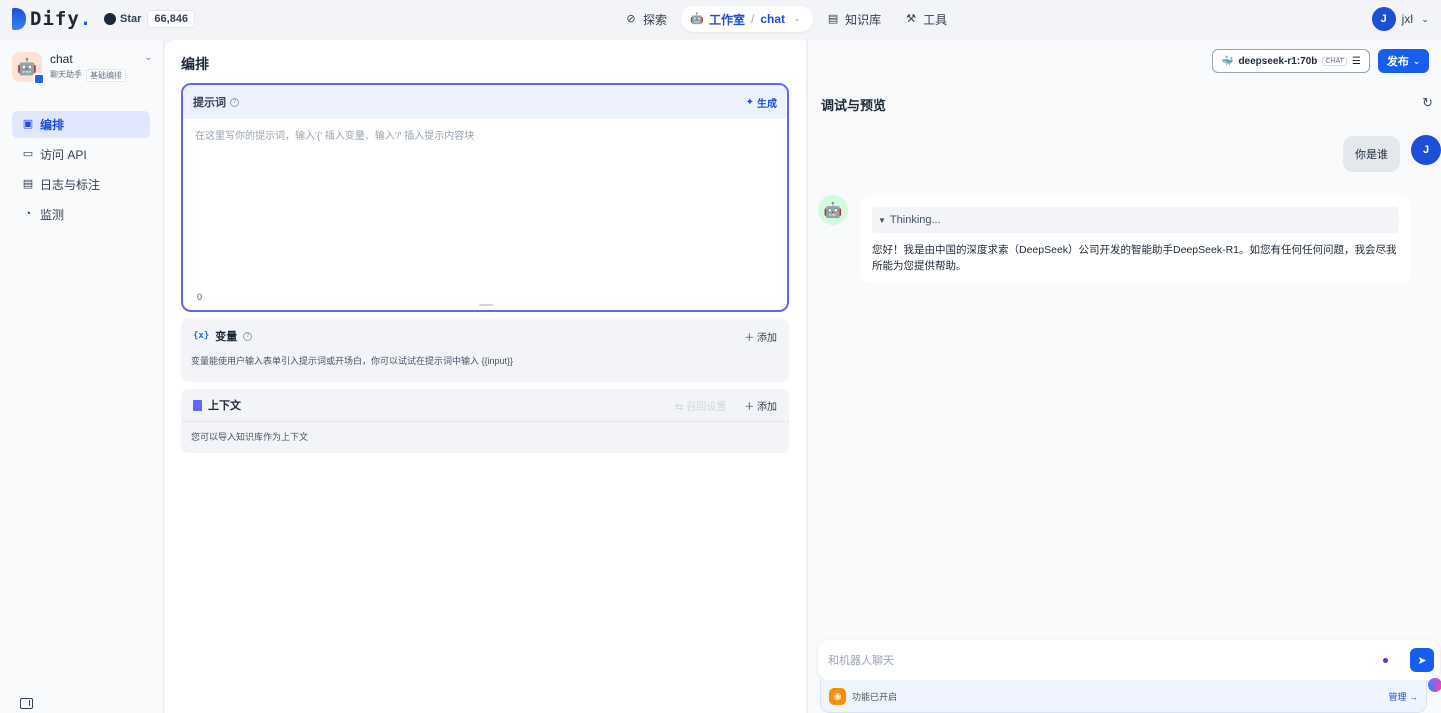  I want to click on sidebar-item-api: ▭ 访问 API, so click(81, 154).